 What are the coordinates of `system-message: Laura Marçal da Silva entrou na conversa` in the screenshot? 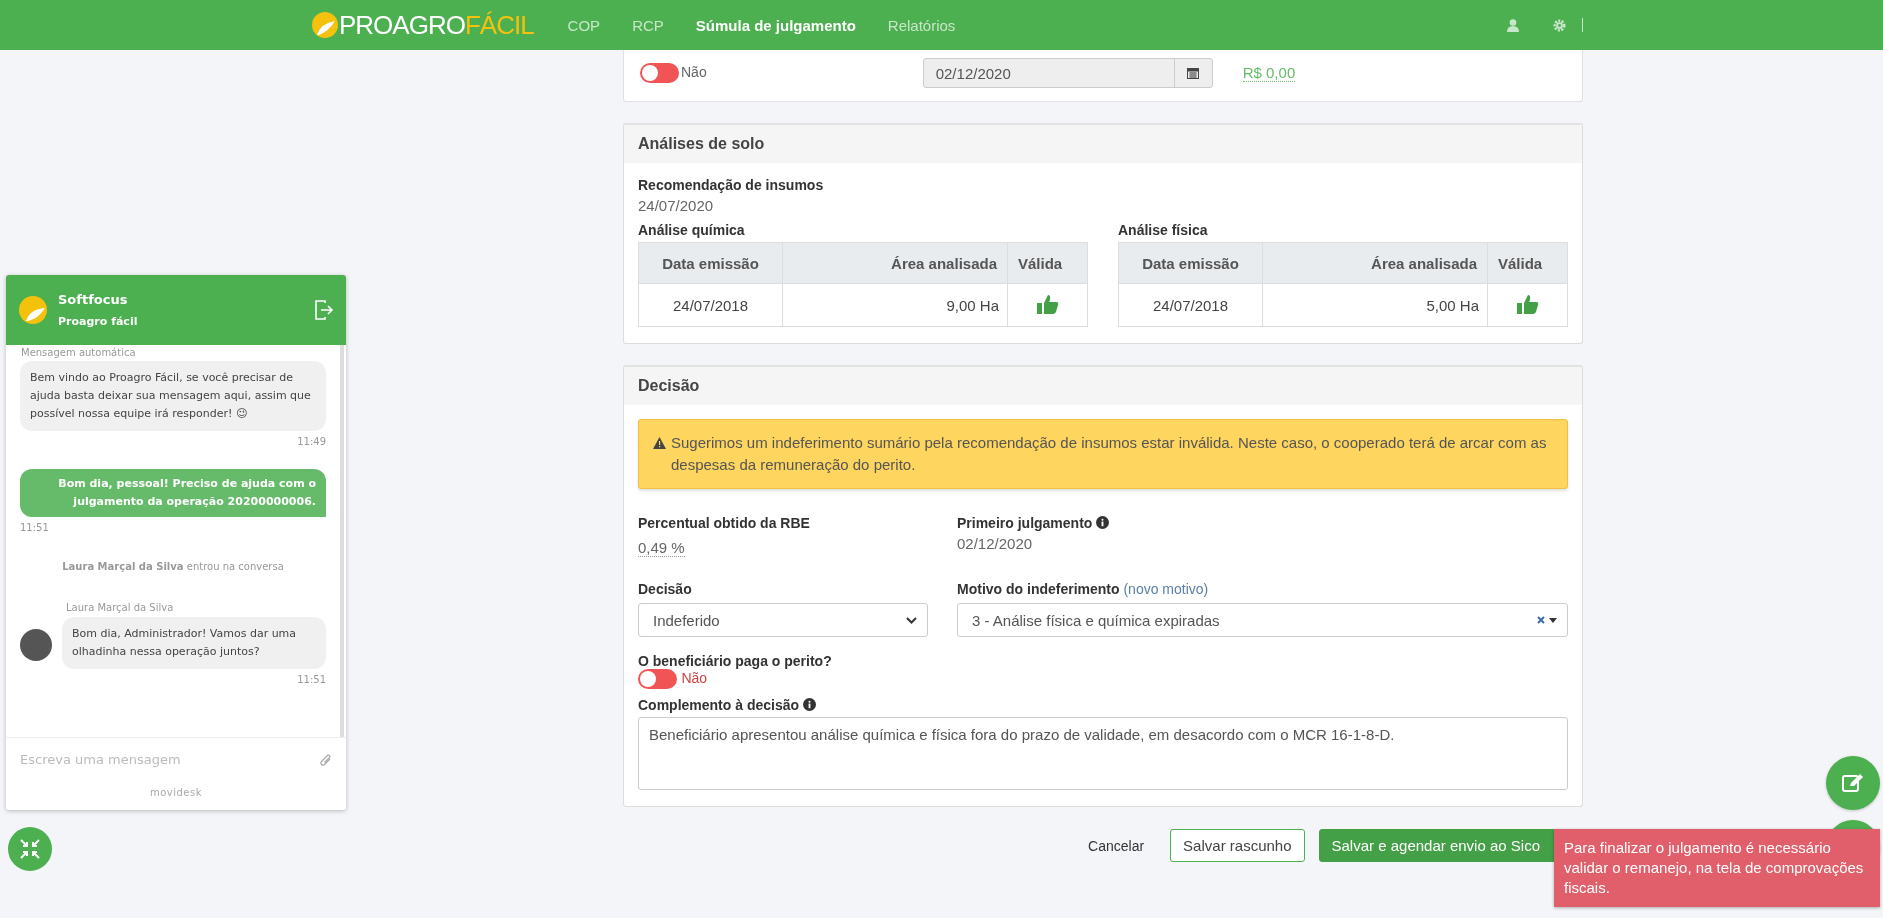 It's located at (173, 566).